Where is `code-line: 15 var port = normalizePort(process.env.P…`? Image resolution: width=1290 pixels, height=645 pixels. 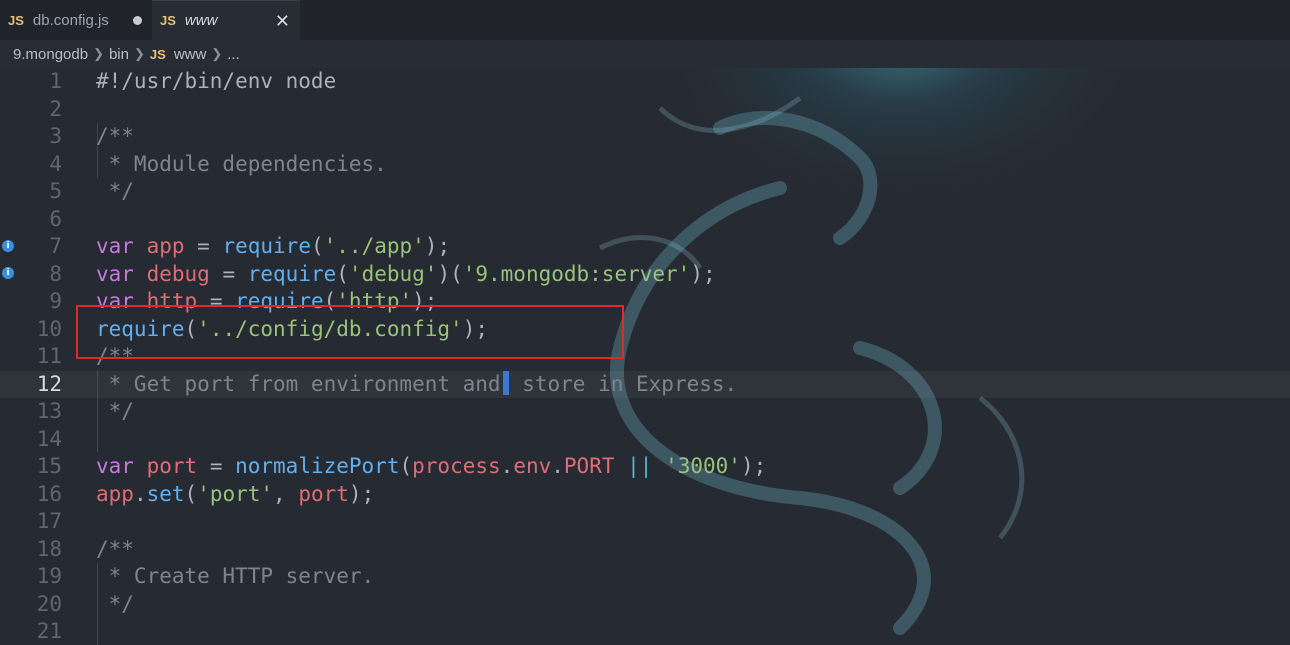 code-line: 15 var port = normalizePort(process.env.P… is located at coordinates (645, 467).